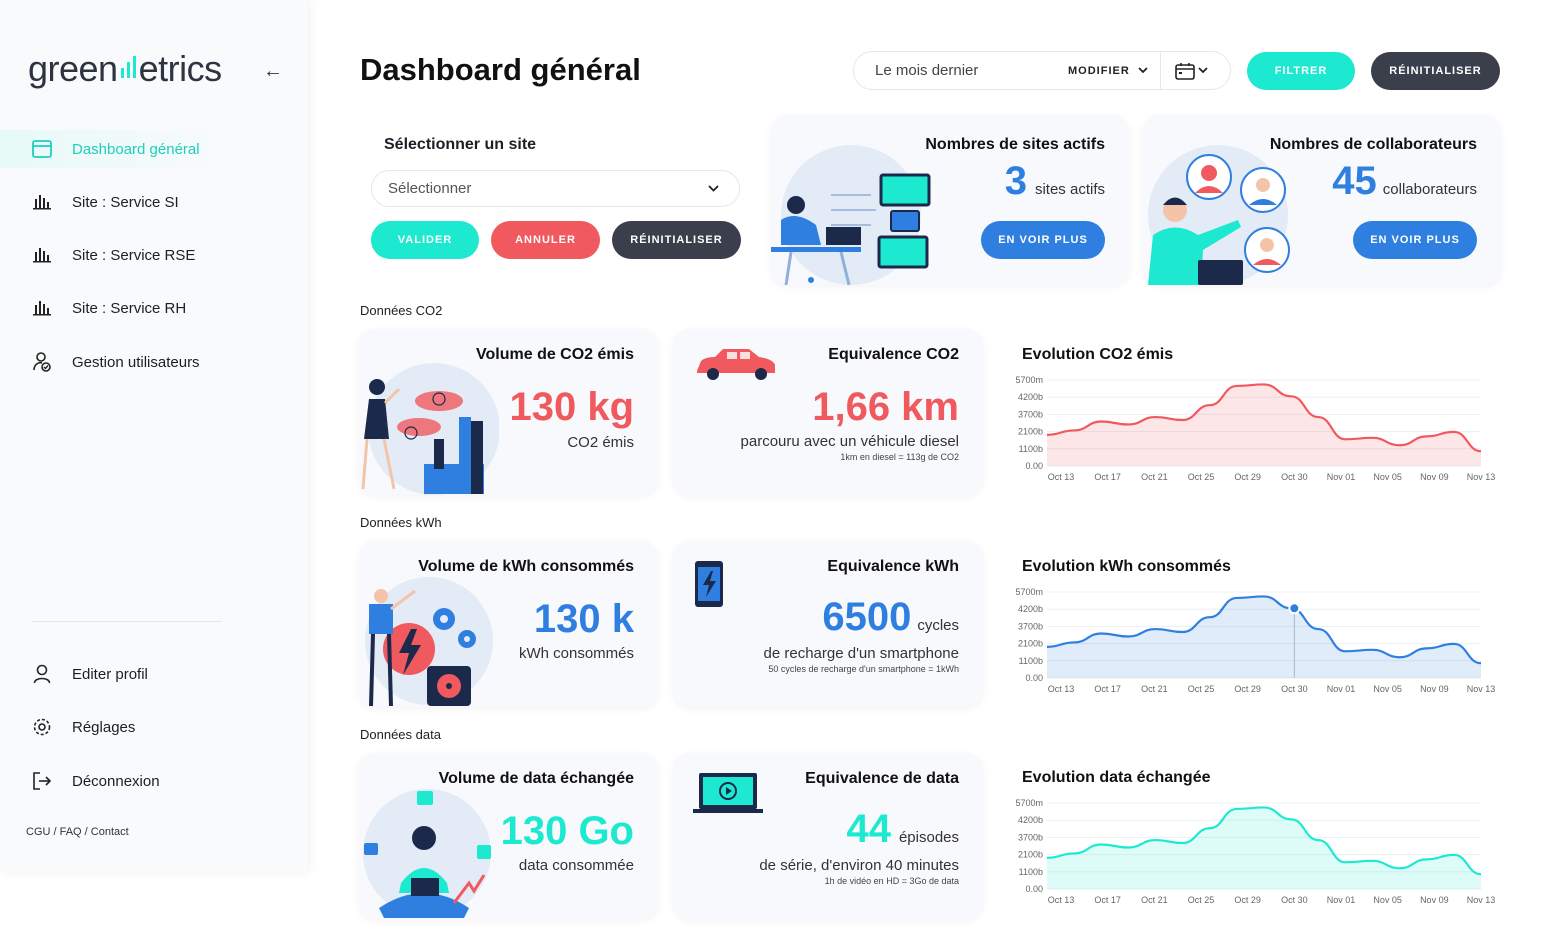 This screenshot has width=1548, height=936. I want to click on y-tick-label: 5700m, so click(1029, 803).